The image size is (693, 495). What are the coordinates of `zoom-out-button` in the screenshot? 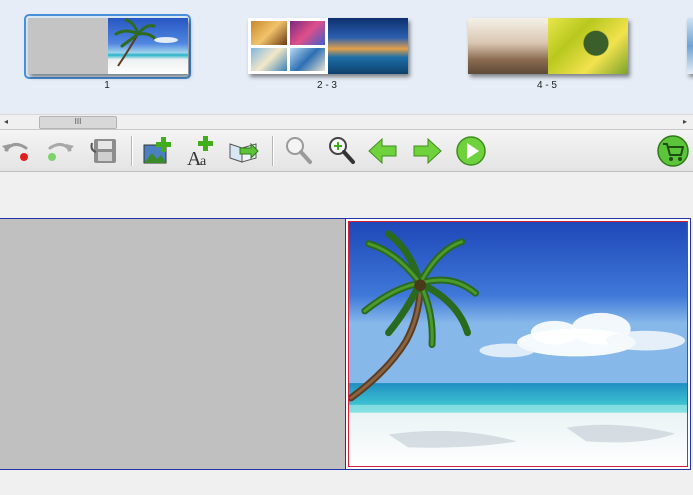 It's located at (299, 151).